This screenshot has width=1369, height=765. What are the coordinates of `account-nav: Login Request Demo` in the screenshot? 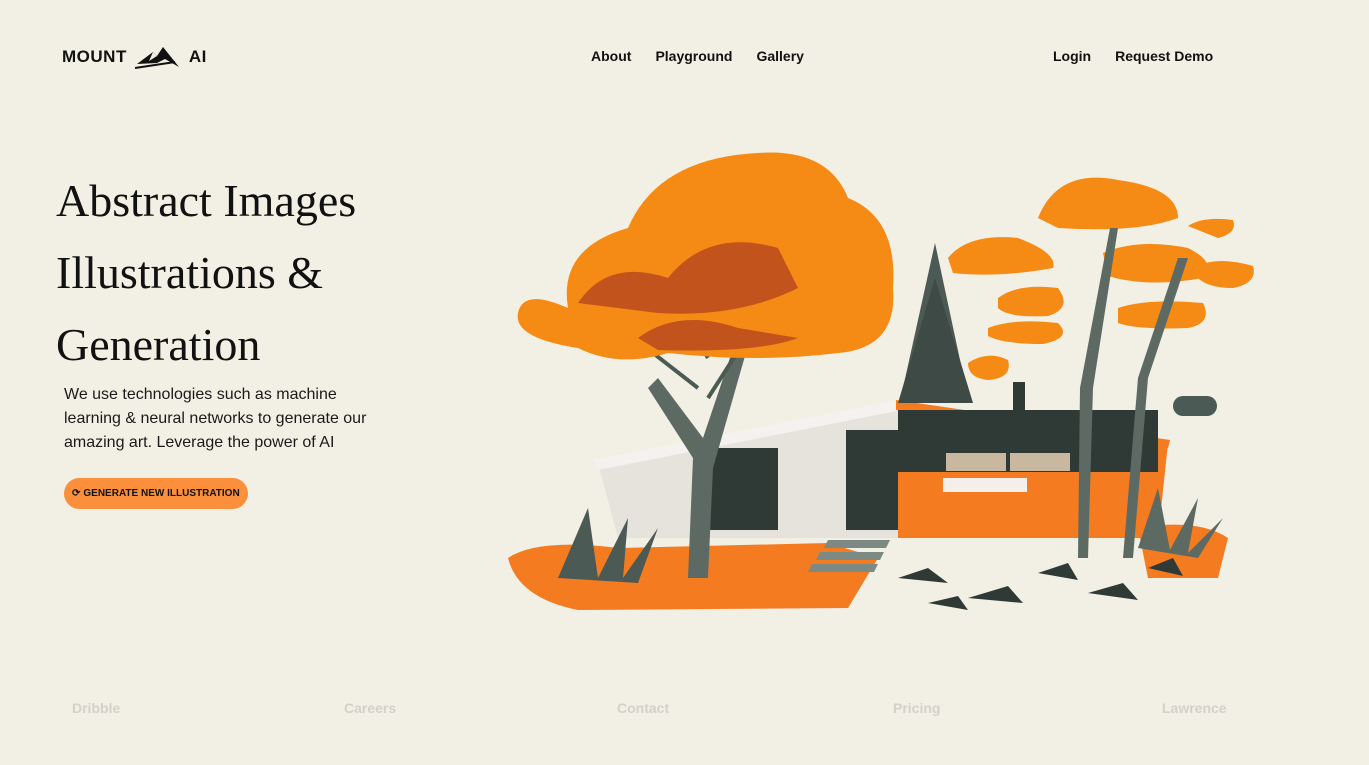 It's located at (1133, 56).